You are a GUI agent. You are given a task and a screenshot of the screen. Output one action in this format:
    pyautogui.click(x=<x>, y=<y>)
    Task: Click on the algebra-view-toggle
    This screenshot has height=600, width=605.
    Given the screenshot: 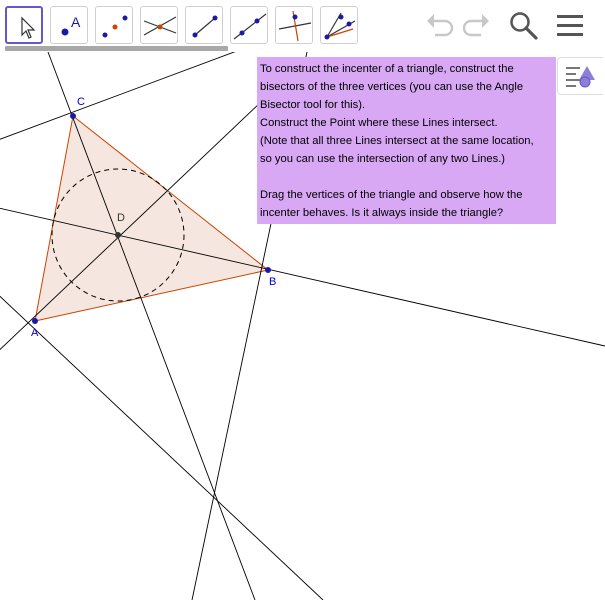 What is the action you would take?
    pyautogui.click(x=580, y=76)
    